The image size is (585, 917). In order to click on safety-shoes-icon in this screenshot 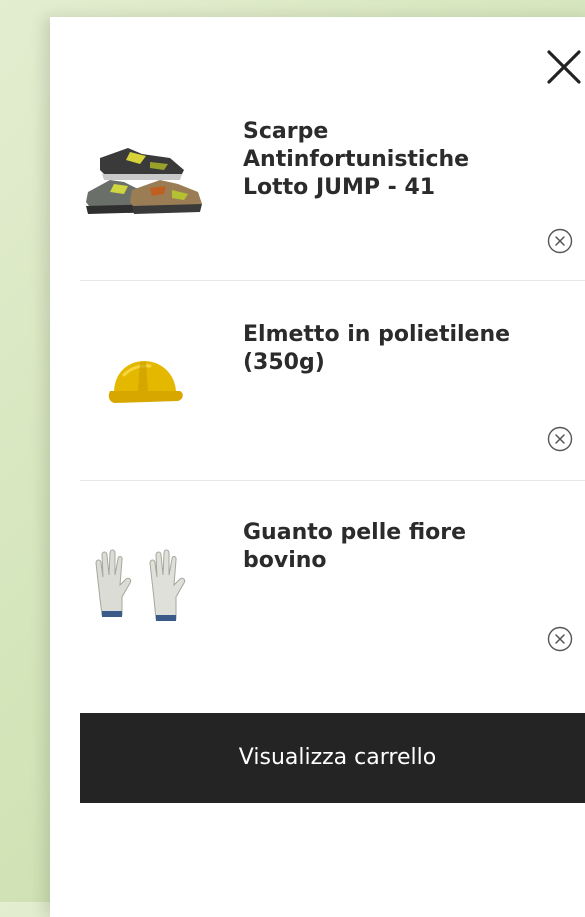, I will do `click(144, 181)`.